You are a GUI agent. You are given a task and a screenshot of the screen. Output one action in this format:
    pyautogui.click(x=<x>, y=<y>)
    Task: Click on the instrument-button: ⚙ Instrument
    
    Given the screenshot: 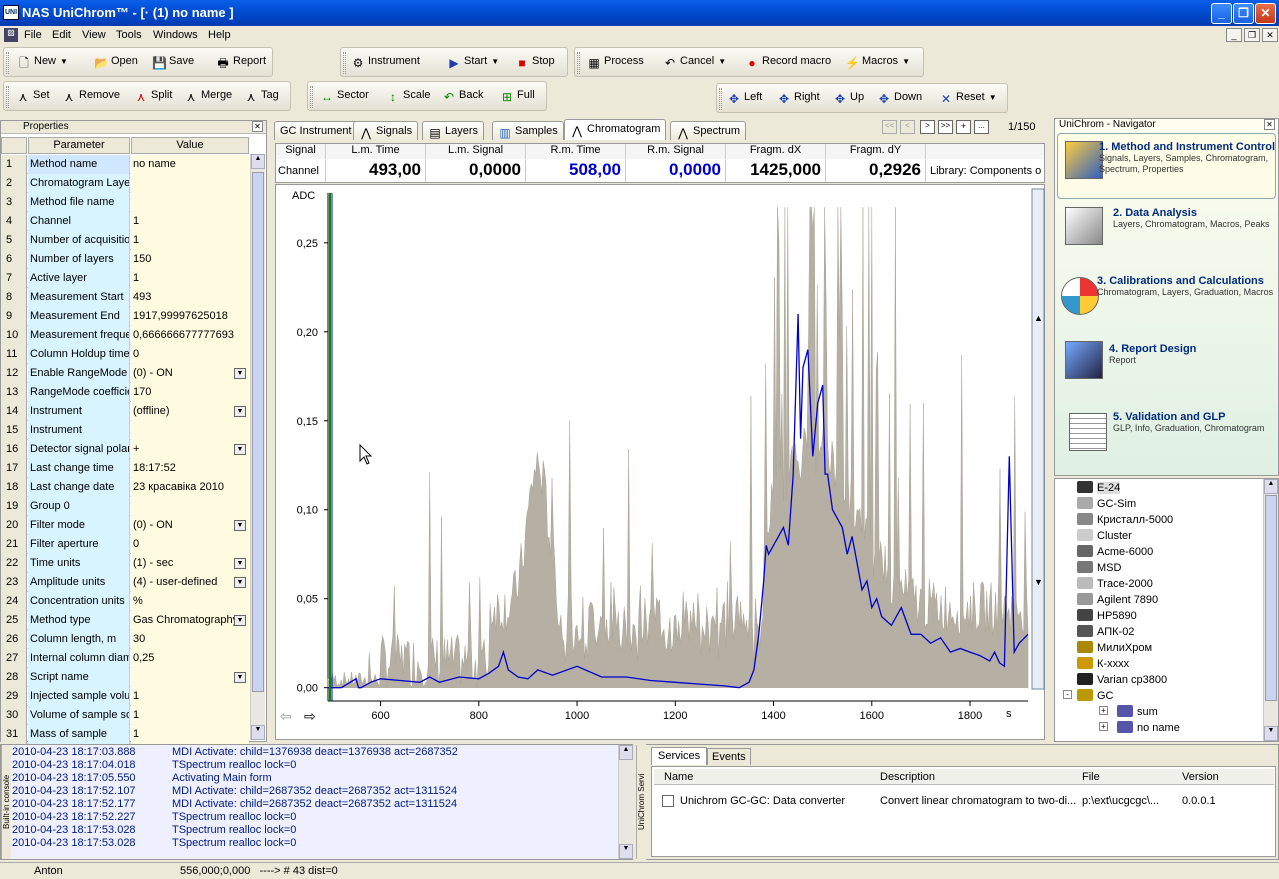 What is the action you would take?
    pyautogui.click(x=385, y=62)
    